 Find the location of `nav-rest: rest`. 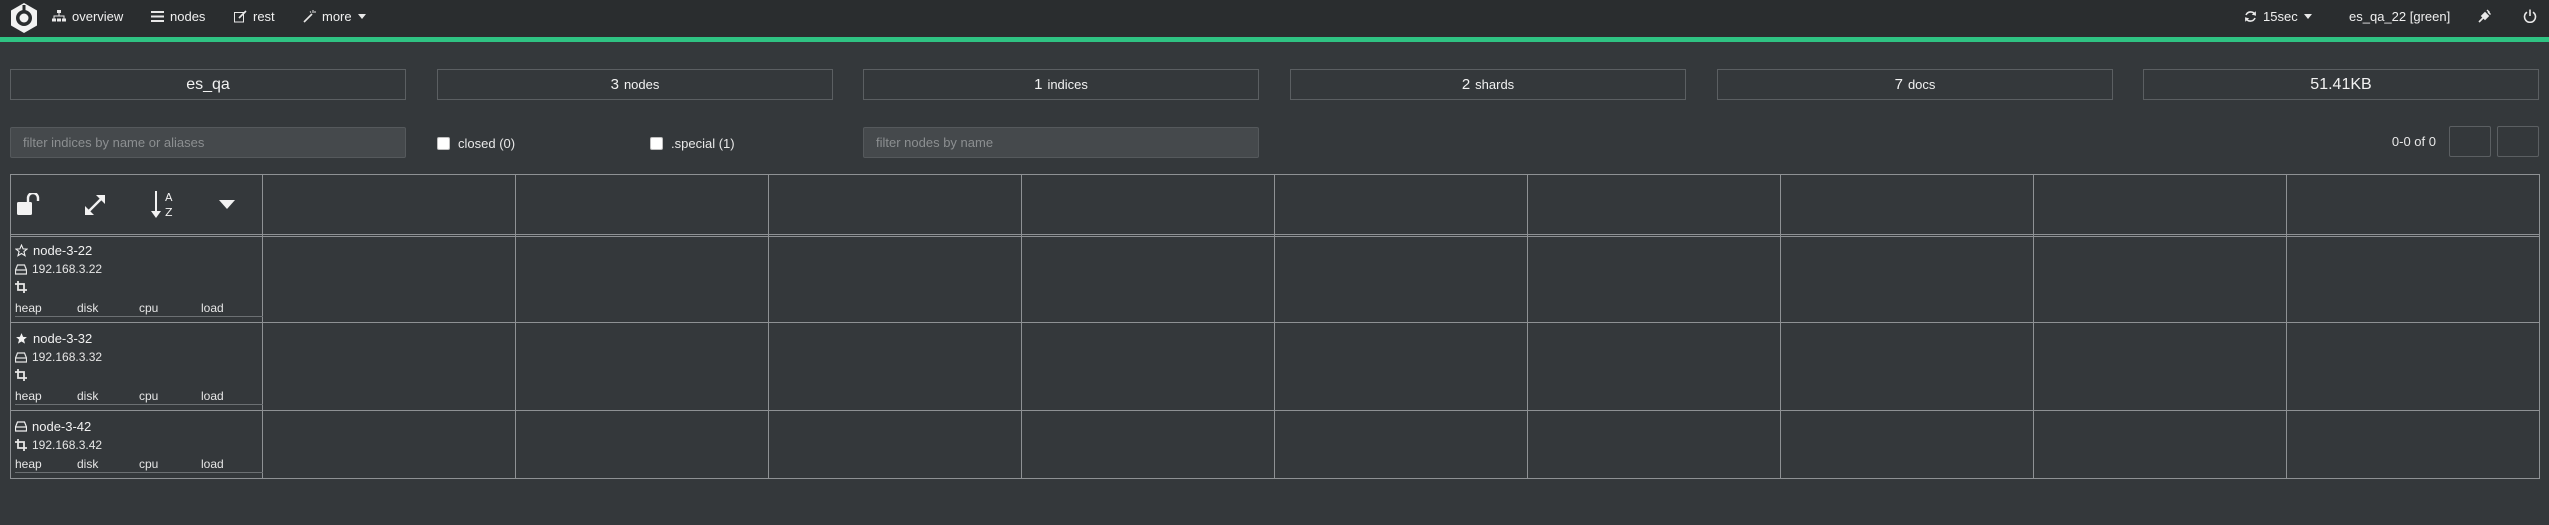

nav-rest: rest is located at coordinates (254, 16).